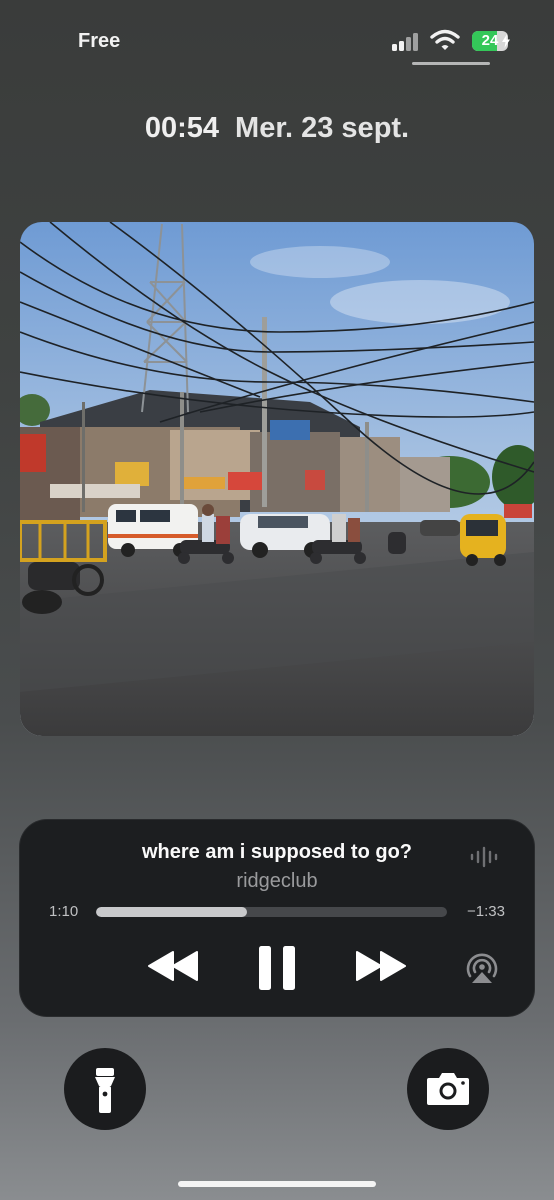  I want to click on status-indicator-bar, so click(451, 63).